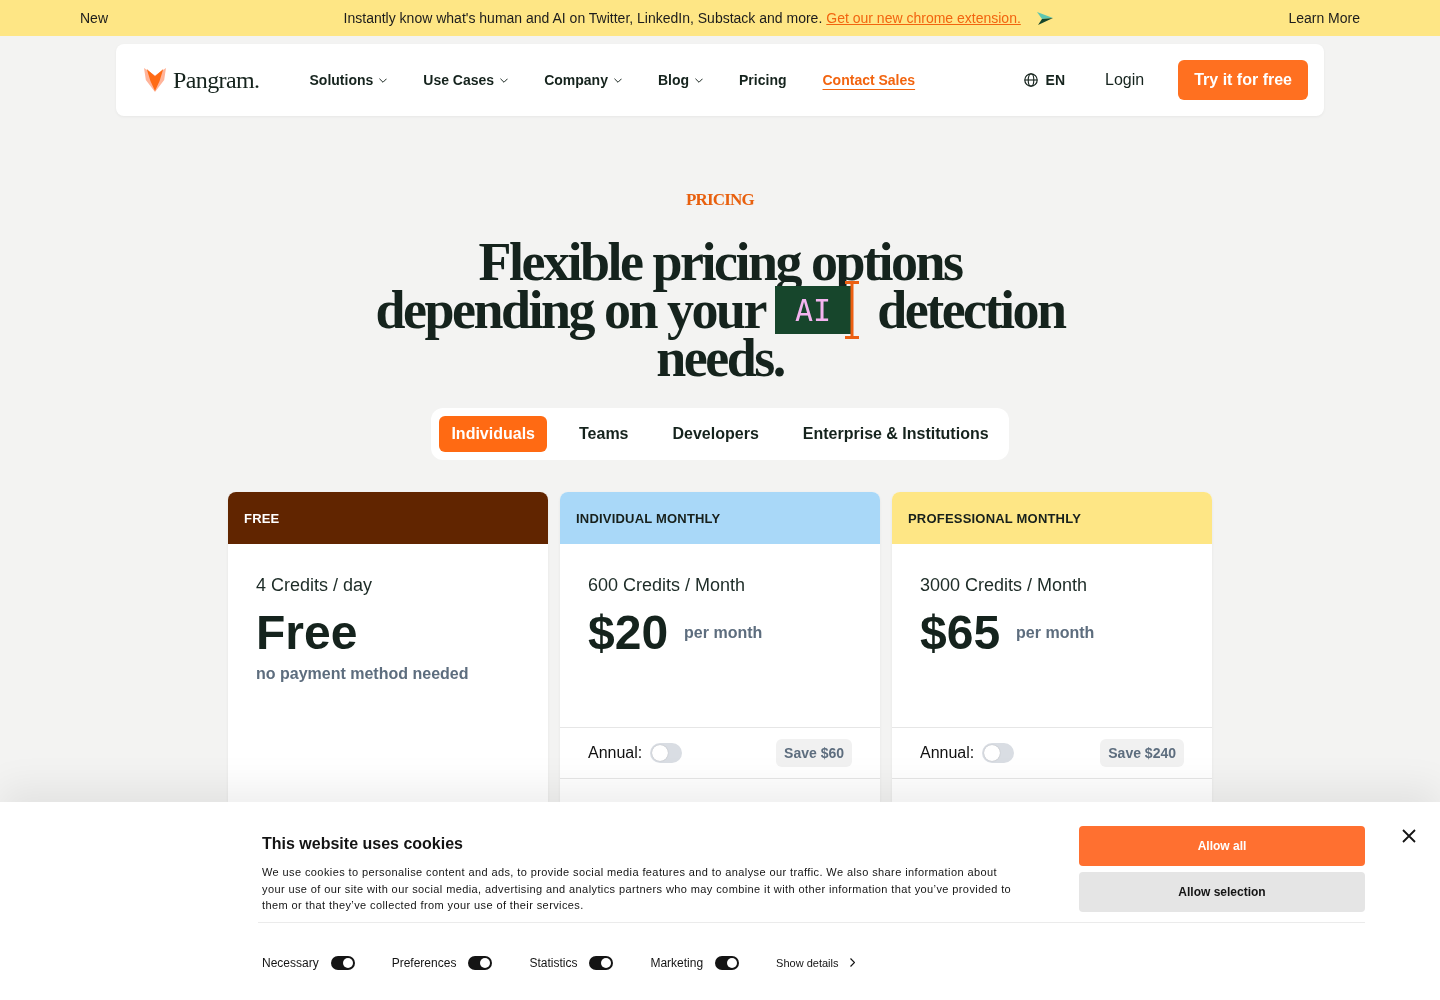 The image size is (1440, 1000). What do you see at coordinates (155, 80) in the screenshot?
I see `logo-icon` at bounding box center [155, 80].